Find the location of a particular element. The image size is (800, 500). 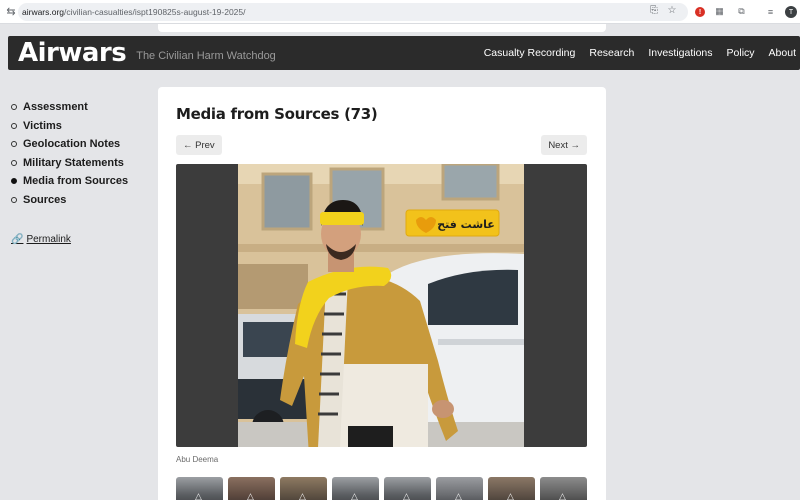

thumbnail-strip is located at coordinates (391, 488).